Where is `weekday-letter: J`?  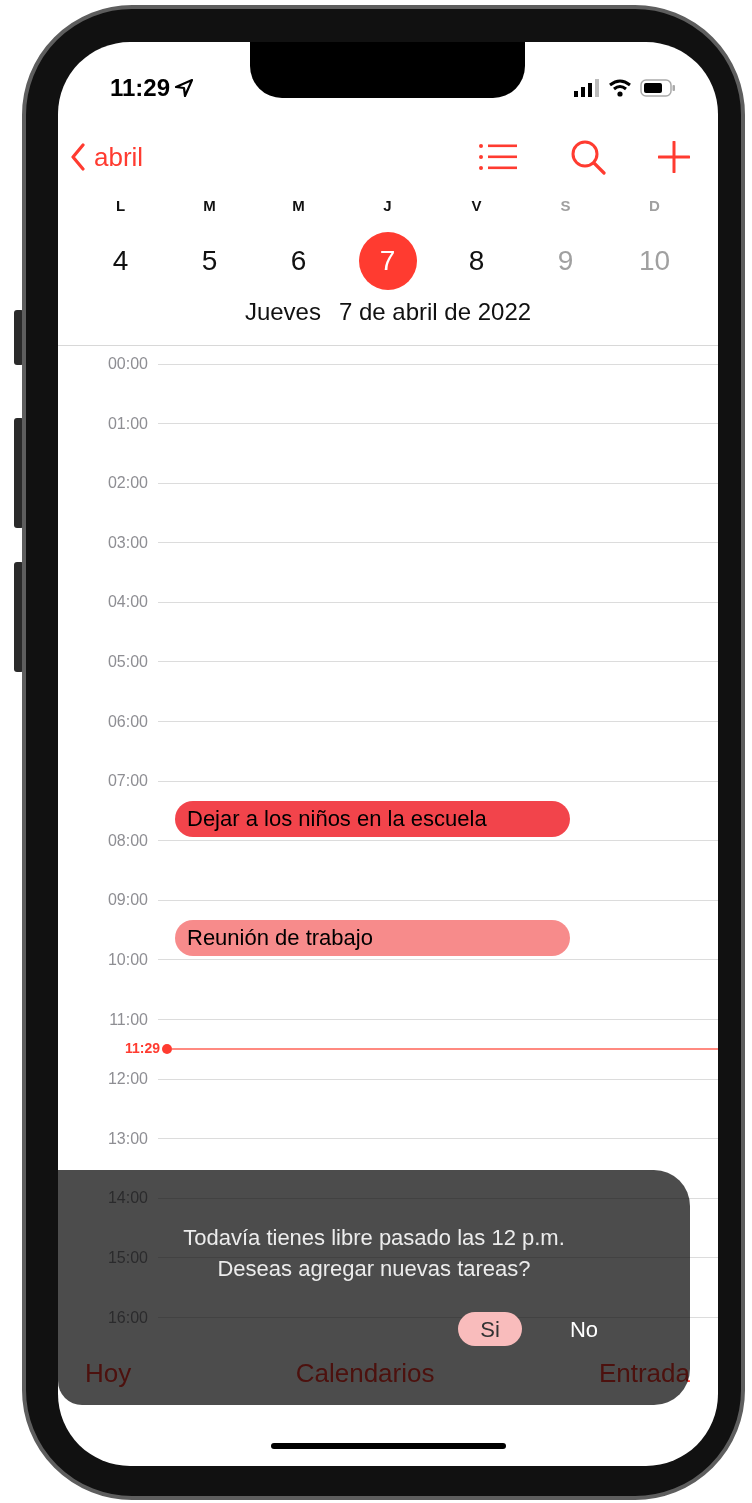 weekday-letter: J is located at coordinates (387, 206).